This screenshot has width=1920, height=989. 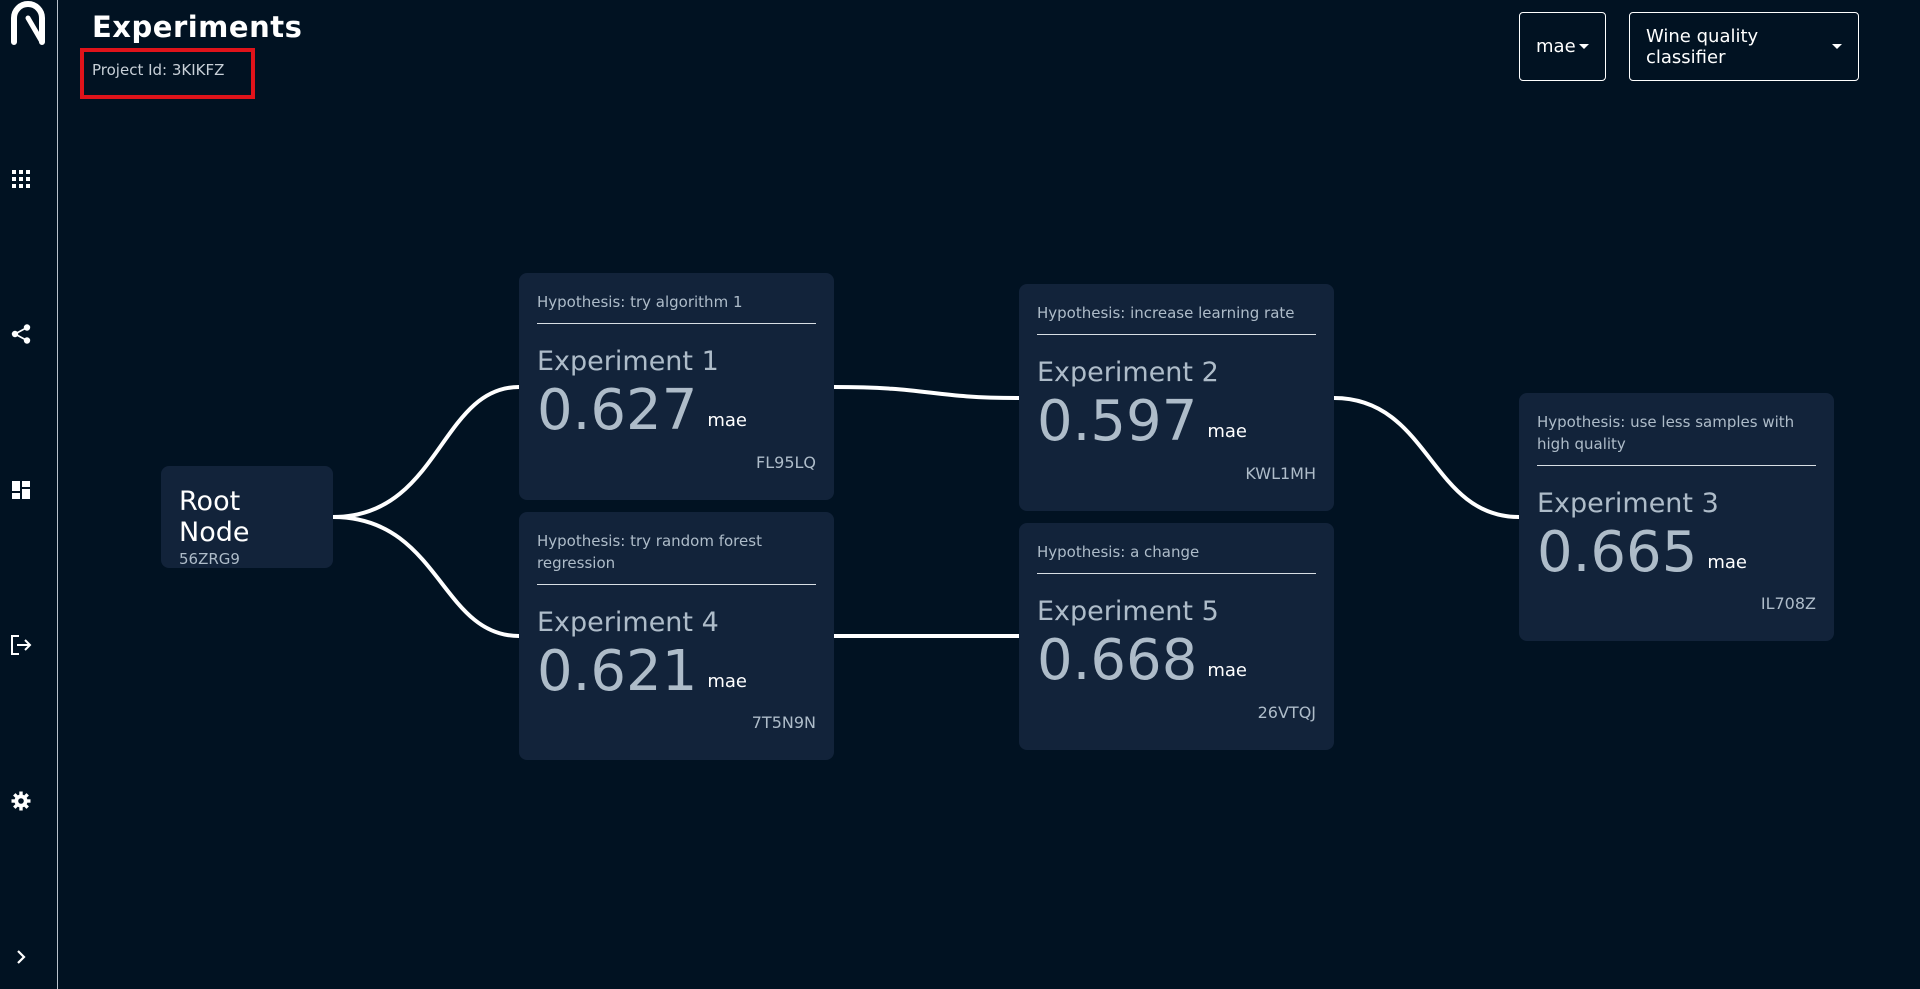 I want to click on experiment-id: 26VTQJ, so click(x=1286, y=712).